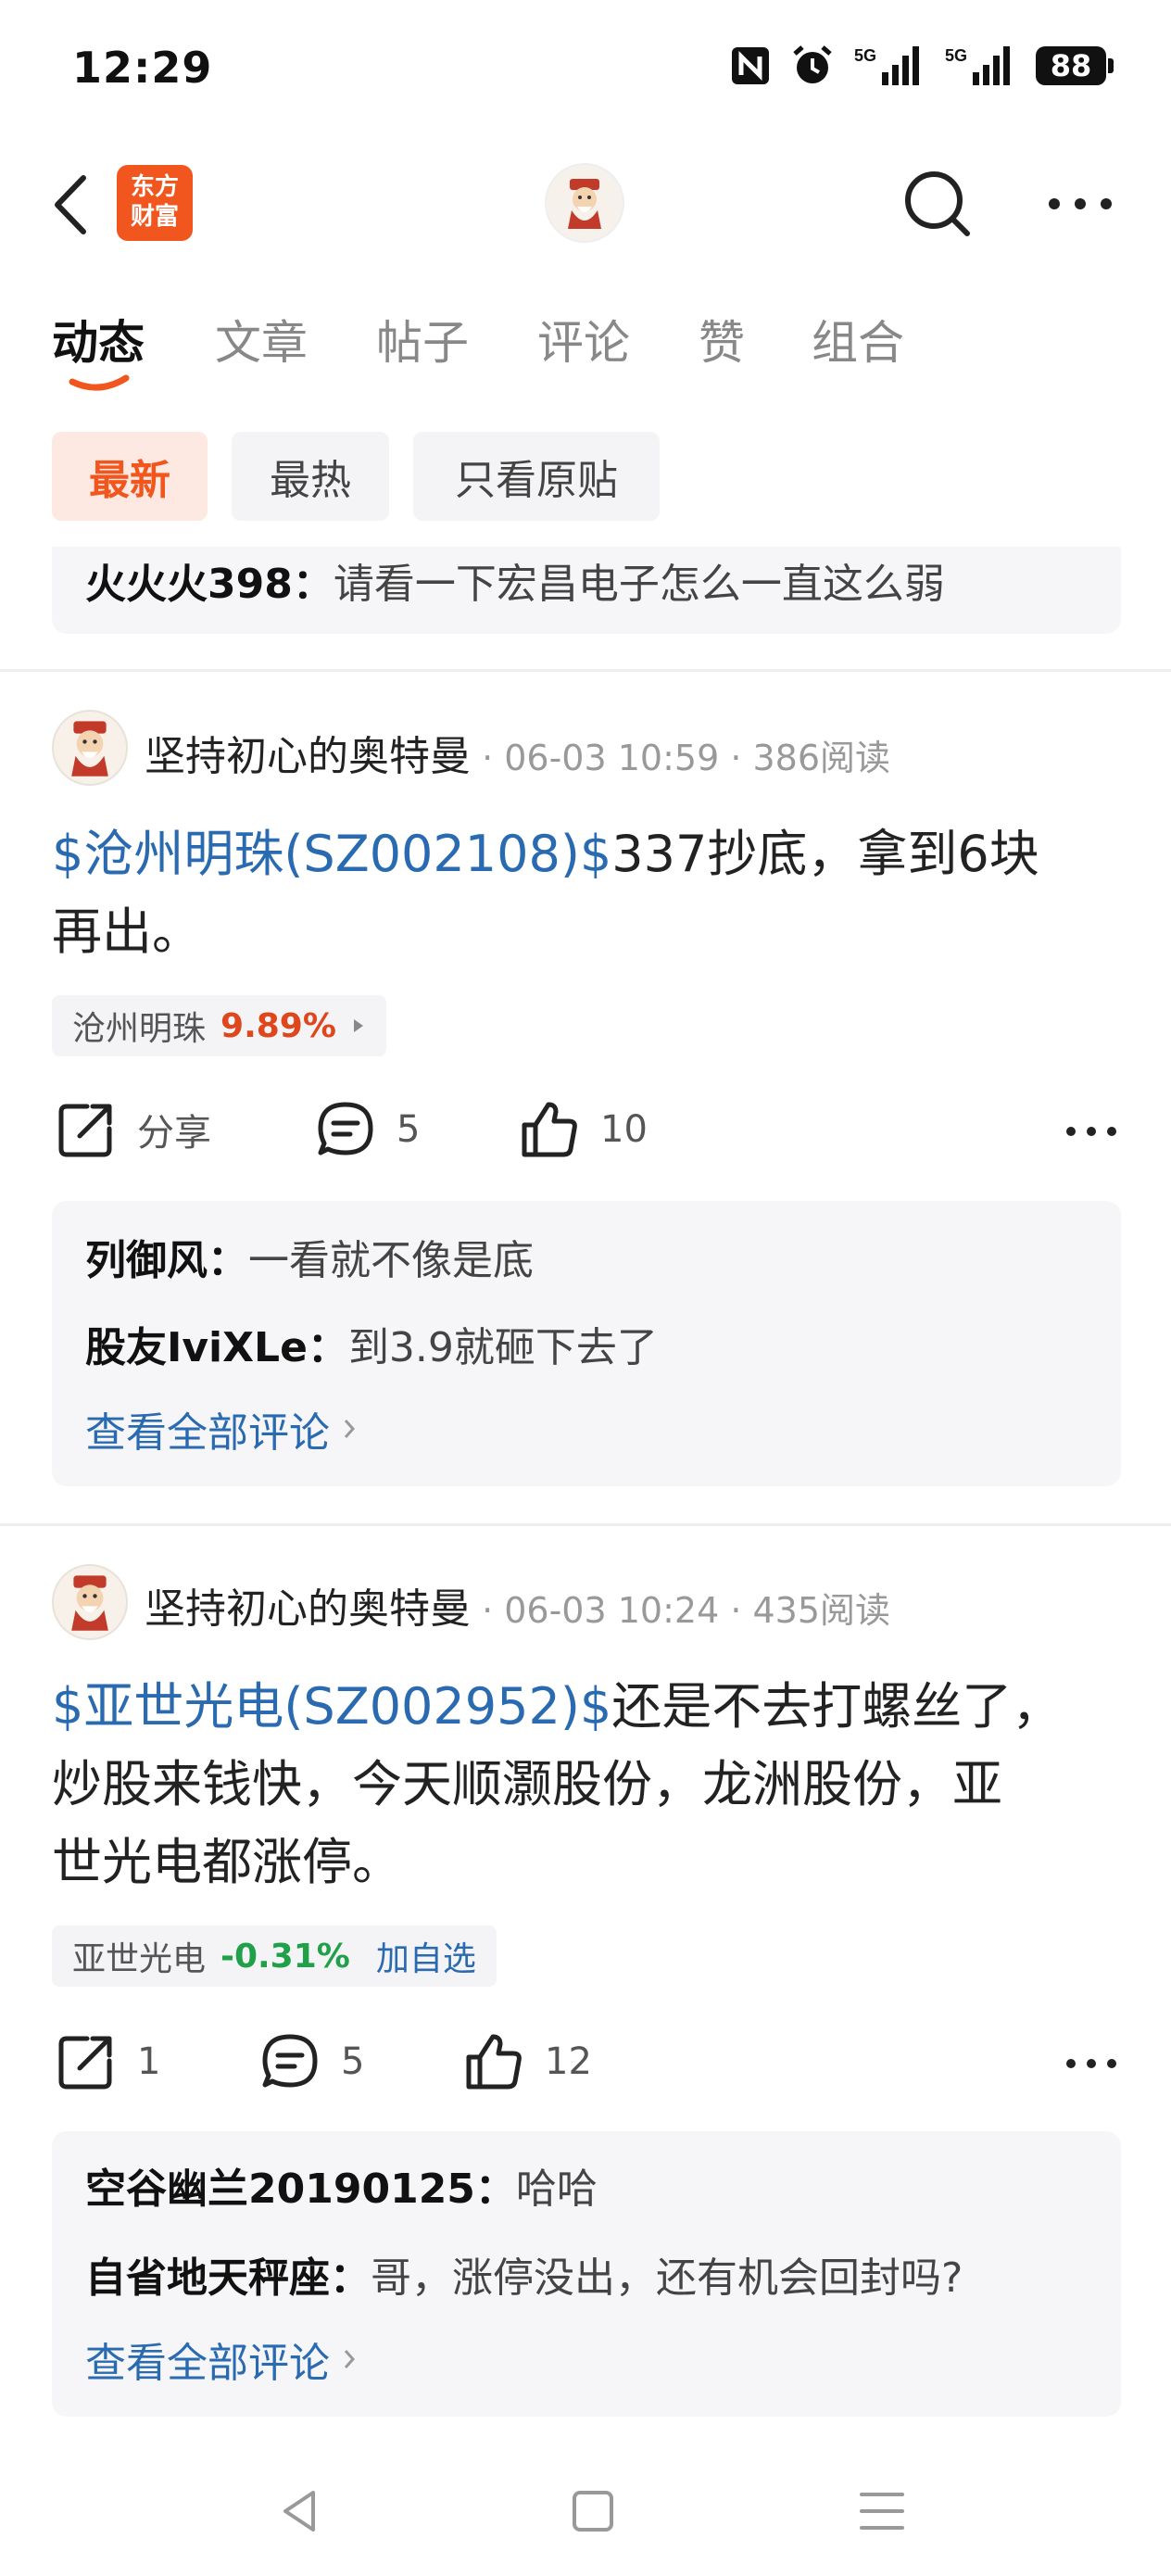 The image size is (1171, 2576). I want to click on tab-comments: 评论, so click(584, 340).